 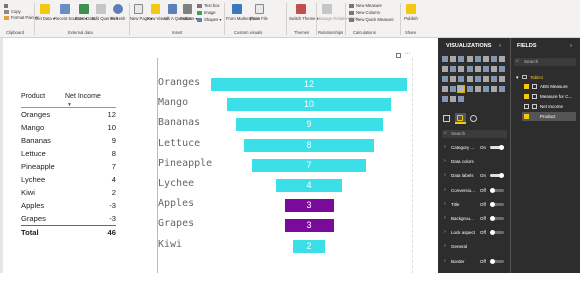 I want to click on field-checkbox-unchecked, so click(x=526, y=106).